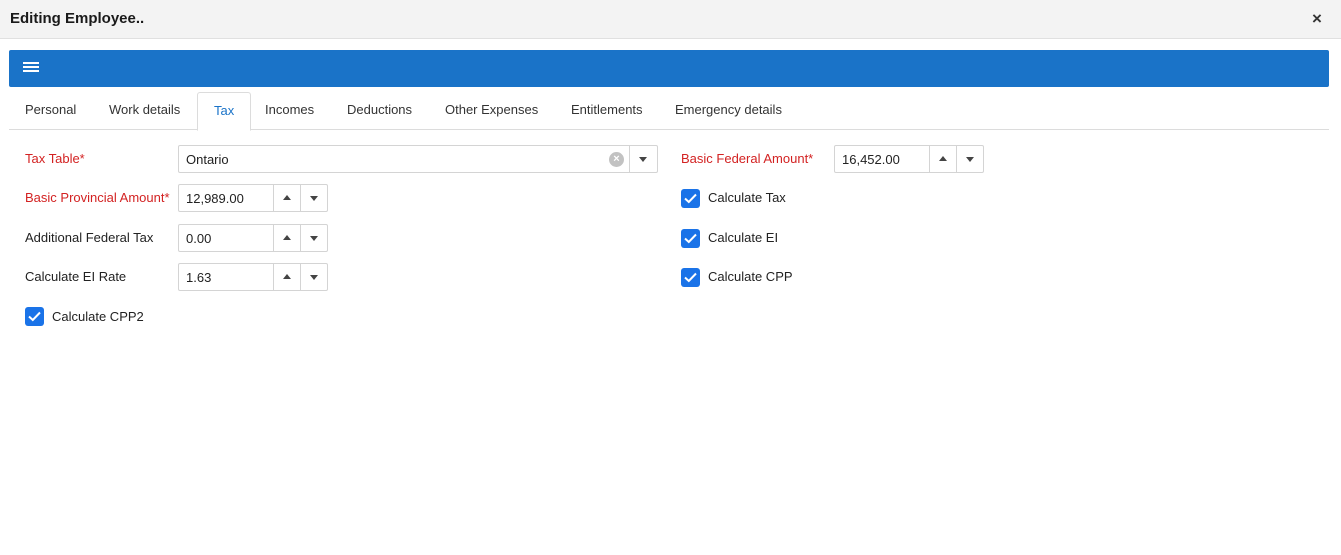 This screenshot has width=1341, height=555. Describe the element at coordinates (871, 159) in the screenshot. I see `basic-federal-value: 16,452.00` at that location.